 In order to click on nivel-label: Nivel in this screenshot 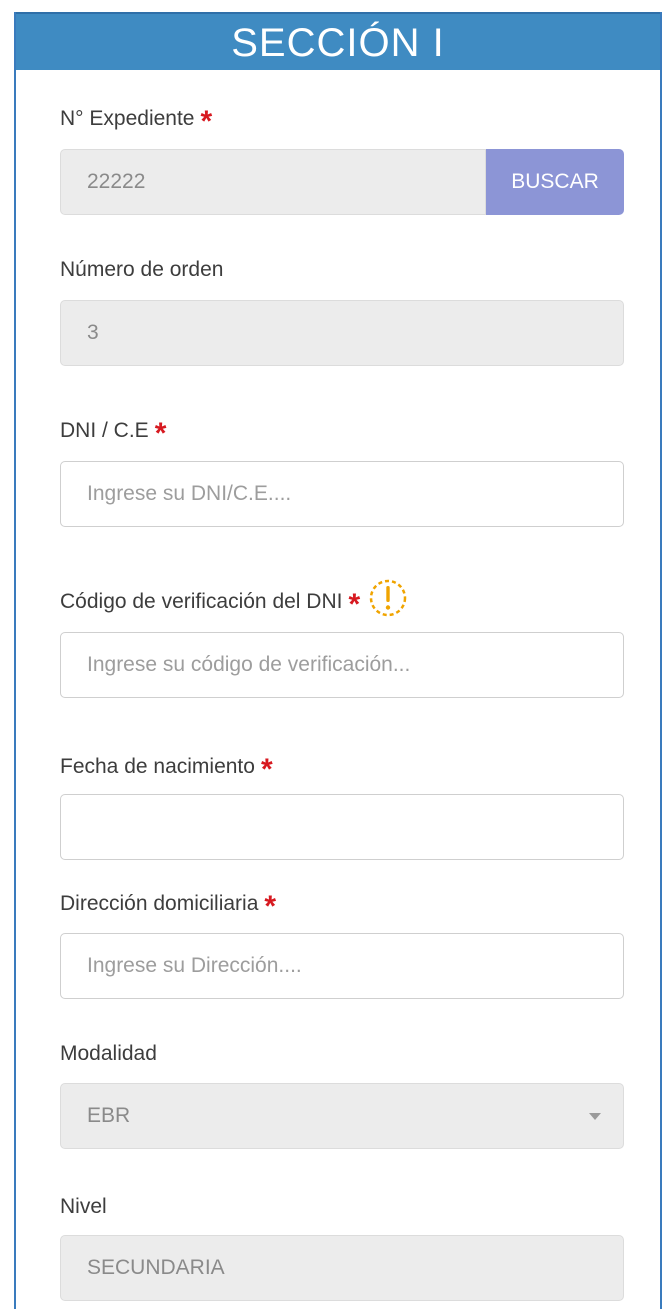, I will do `click(83, 1207)`.